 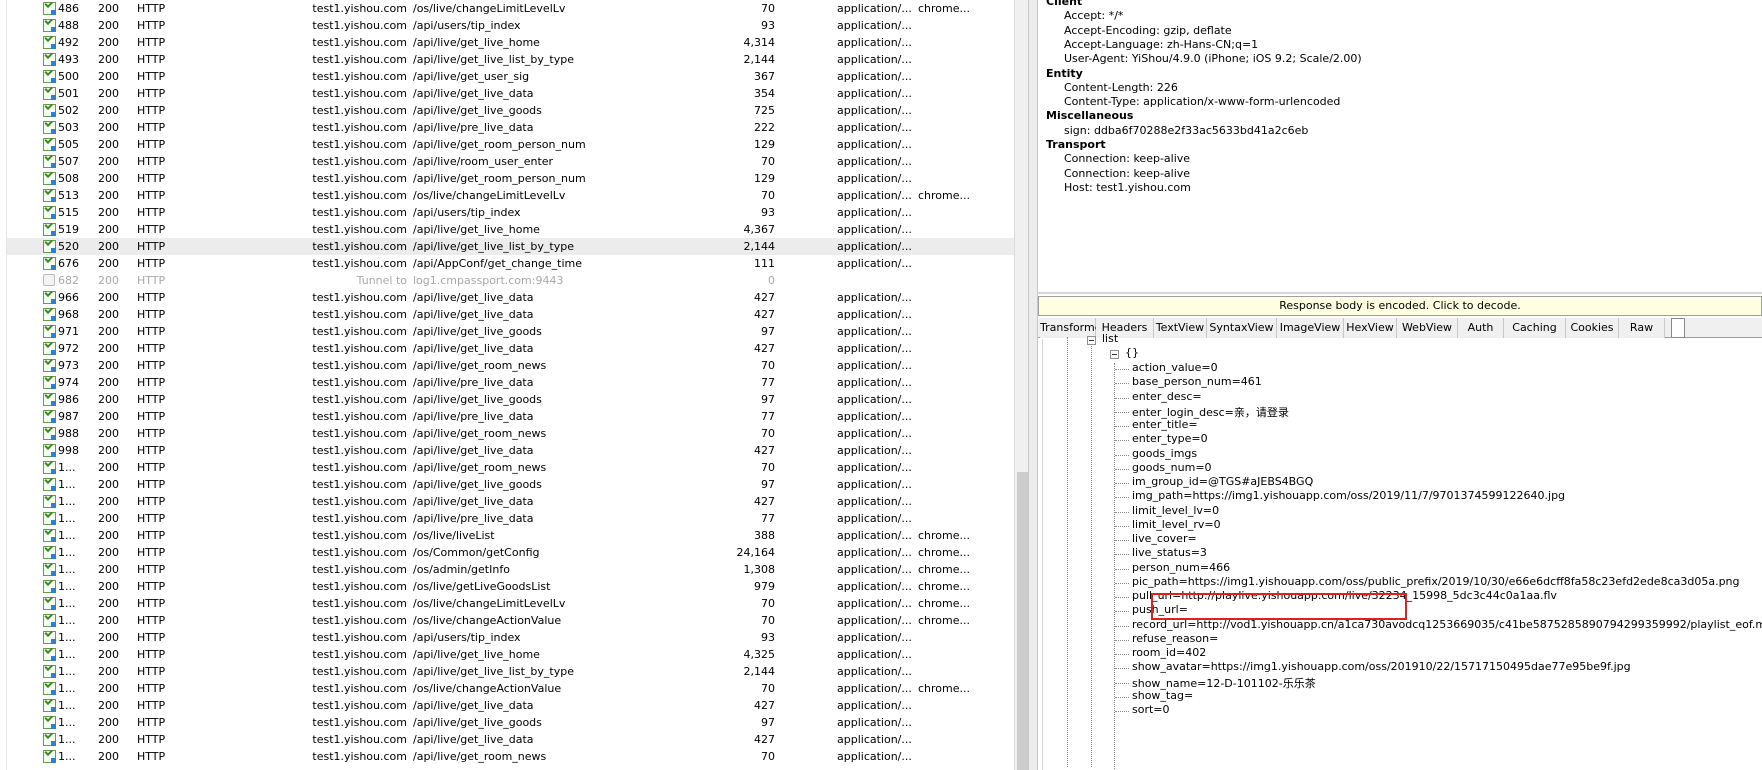 I want to click on request-response-splitter, so click(x=1400, y=293).